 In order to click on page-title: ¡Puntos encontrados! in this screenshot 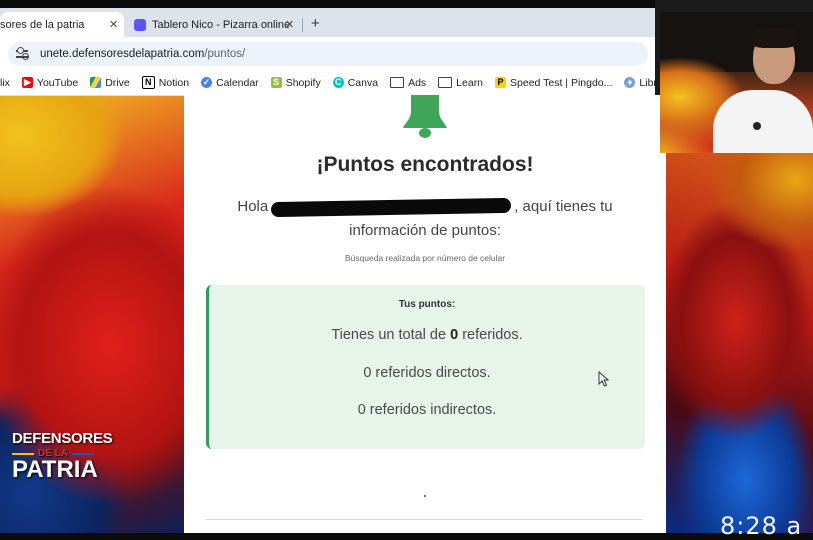, I will do `click(425, 164)`.